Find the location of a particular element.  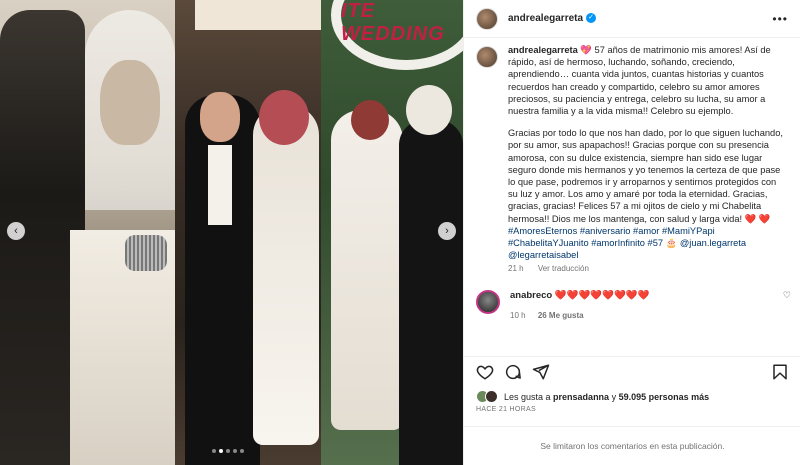

comment-like-heart-icon: ♡ is located at coordinates (787, 305).